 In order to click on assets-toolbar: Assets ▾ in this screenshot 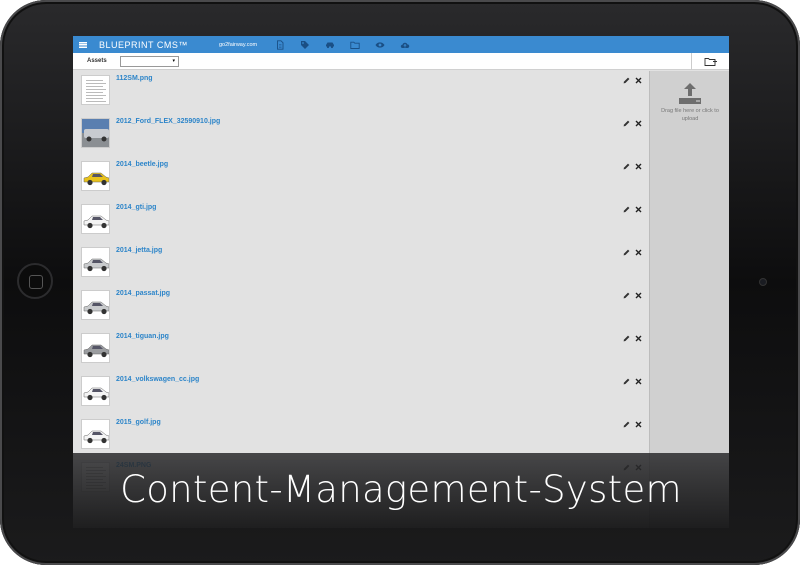, I will do `click(401, 61)`.